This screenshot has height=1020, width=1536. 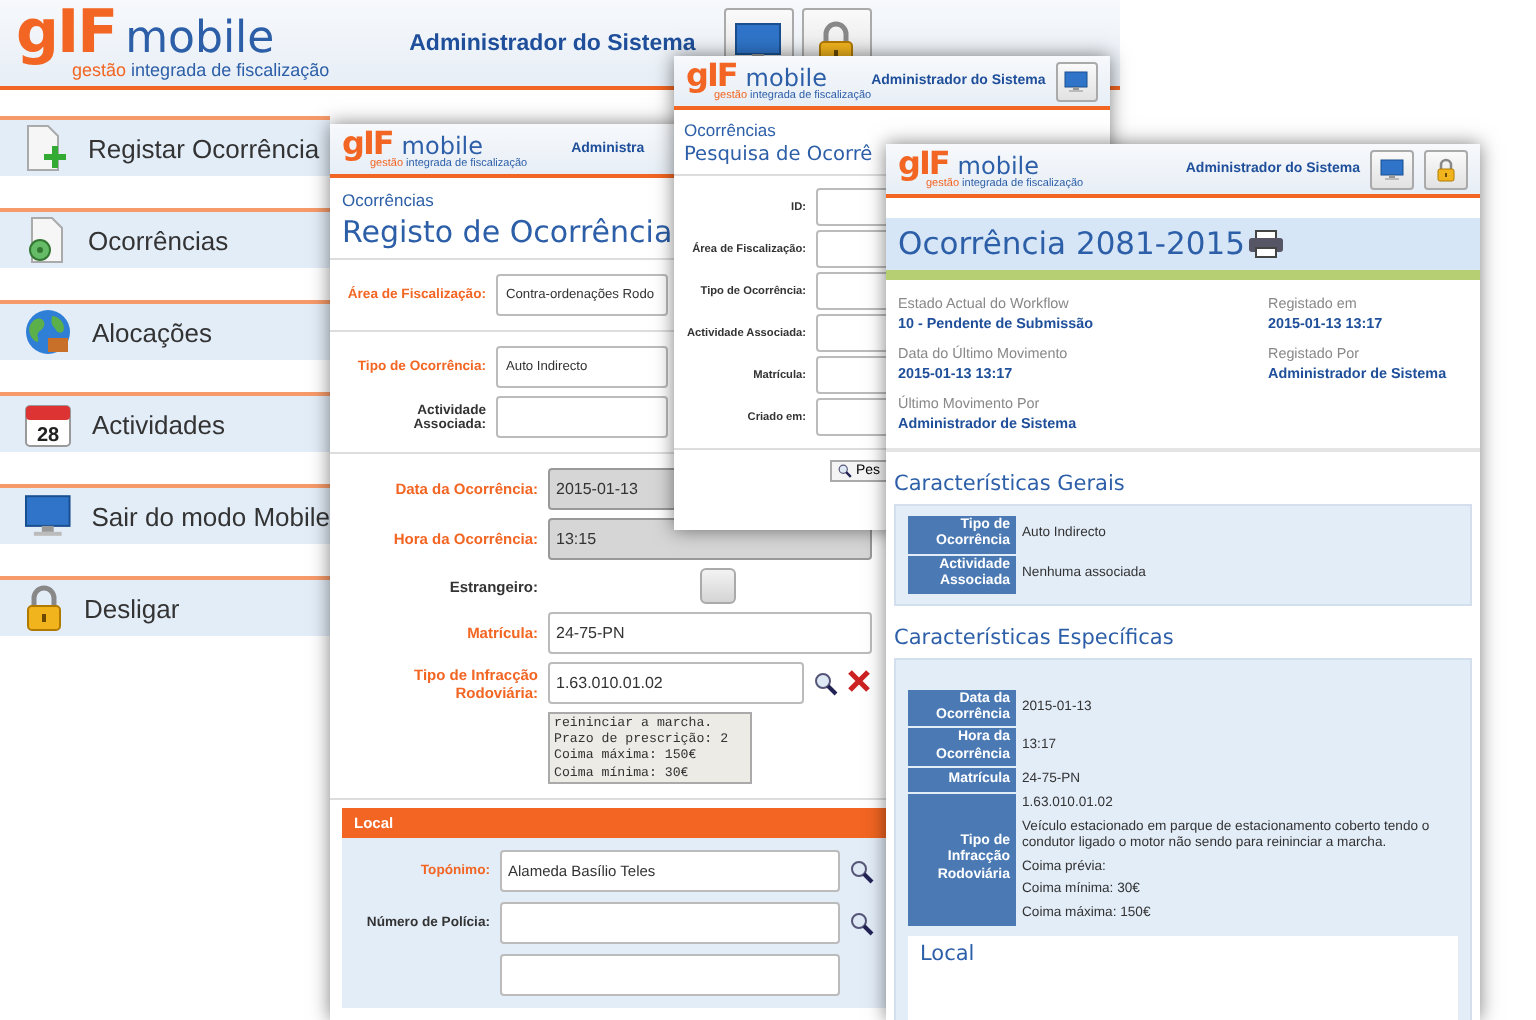 I want to click on user-name: Administrador do Sistema, so click(x=552, y=43).